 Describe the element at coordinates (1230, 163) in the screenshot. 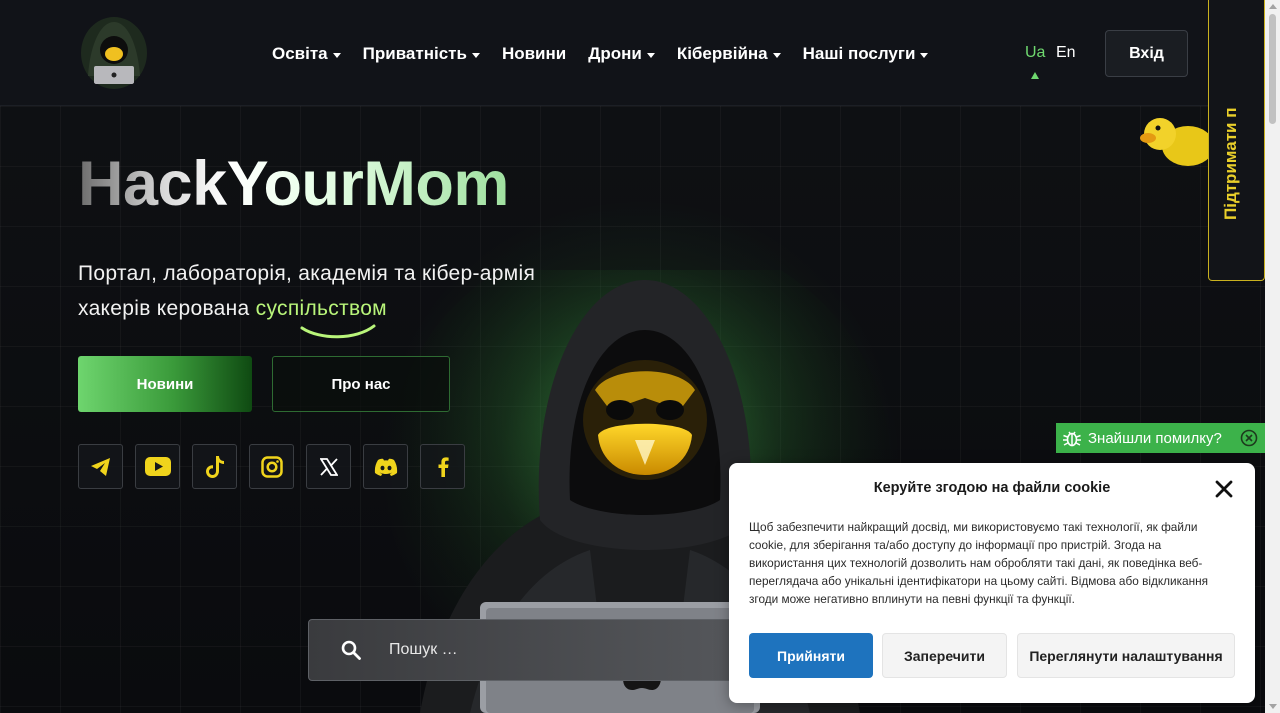

I see `support-tab-label: Підтримати п` at that location.